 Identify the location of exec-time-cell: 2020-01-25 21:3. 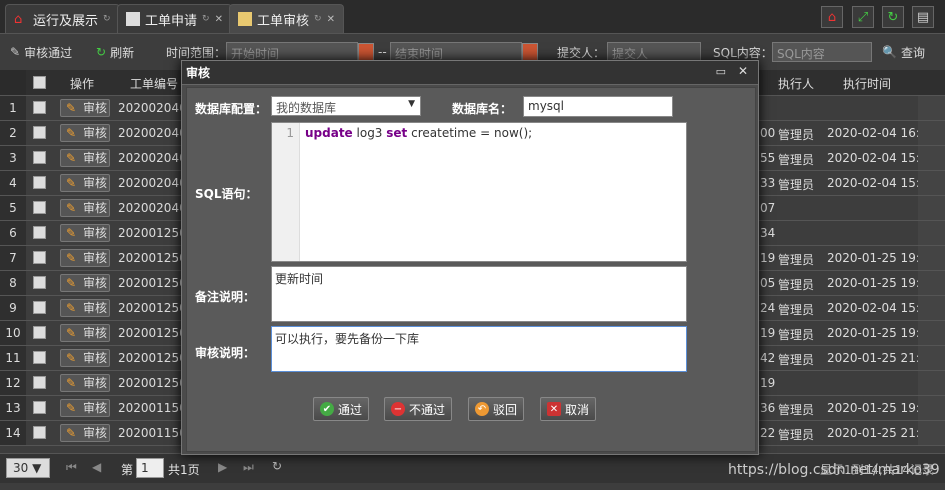
(877, 433).